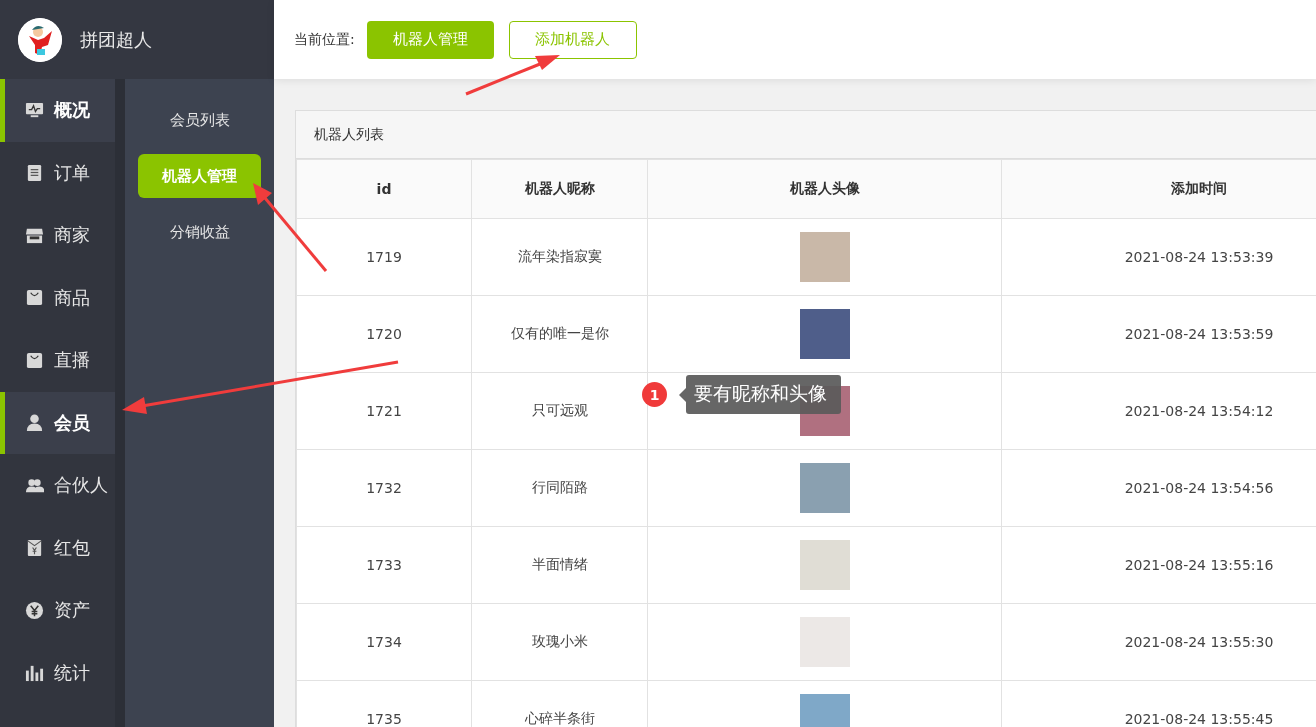 The height and width of the screenshot is (727, 1316). I want to click on table-cell: 半面情绪, so click(559, 565).